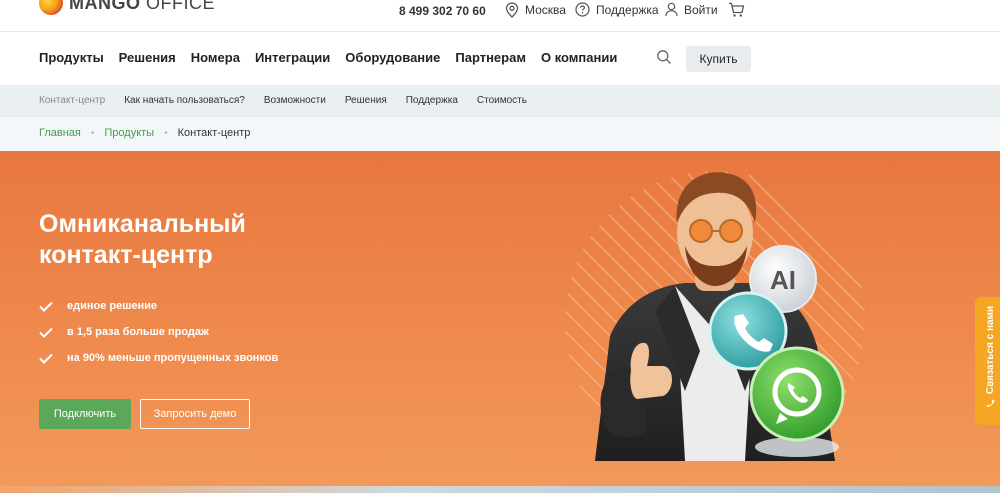 The width and height of the screenshot is (1000, 493). I want to click on subnav-item-features: Возможности, so click(295, 100).